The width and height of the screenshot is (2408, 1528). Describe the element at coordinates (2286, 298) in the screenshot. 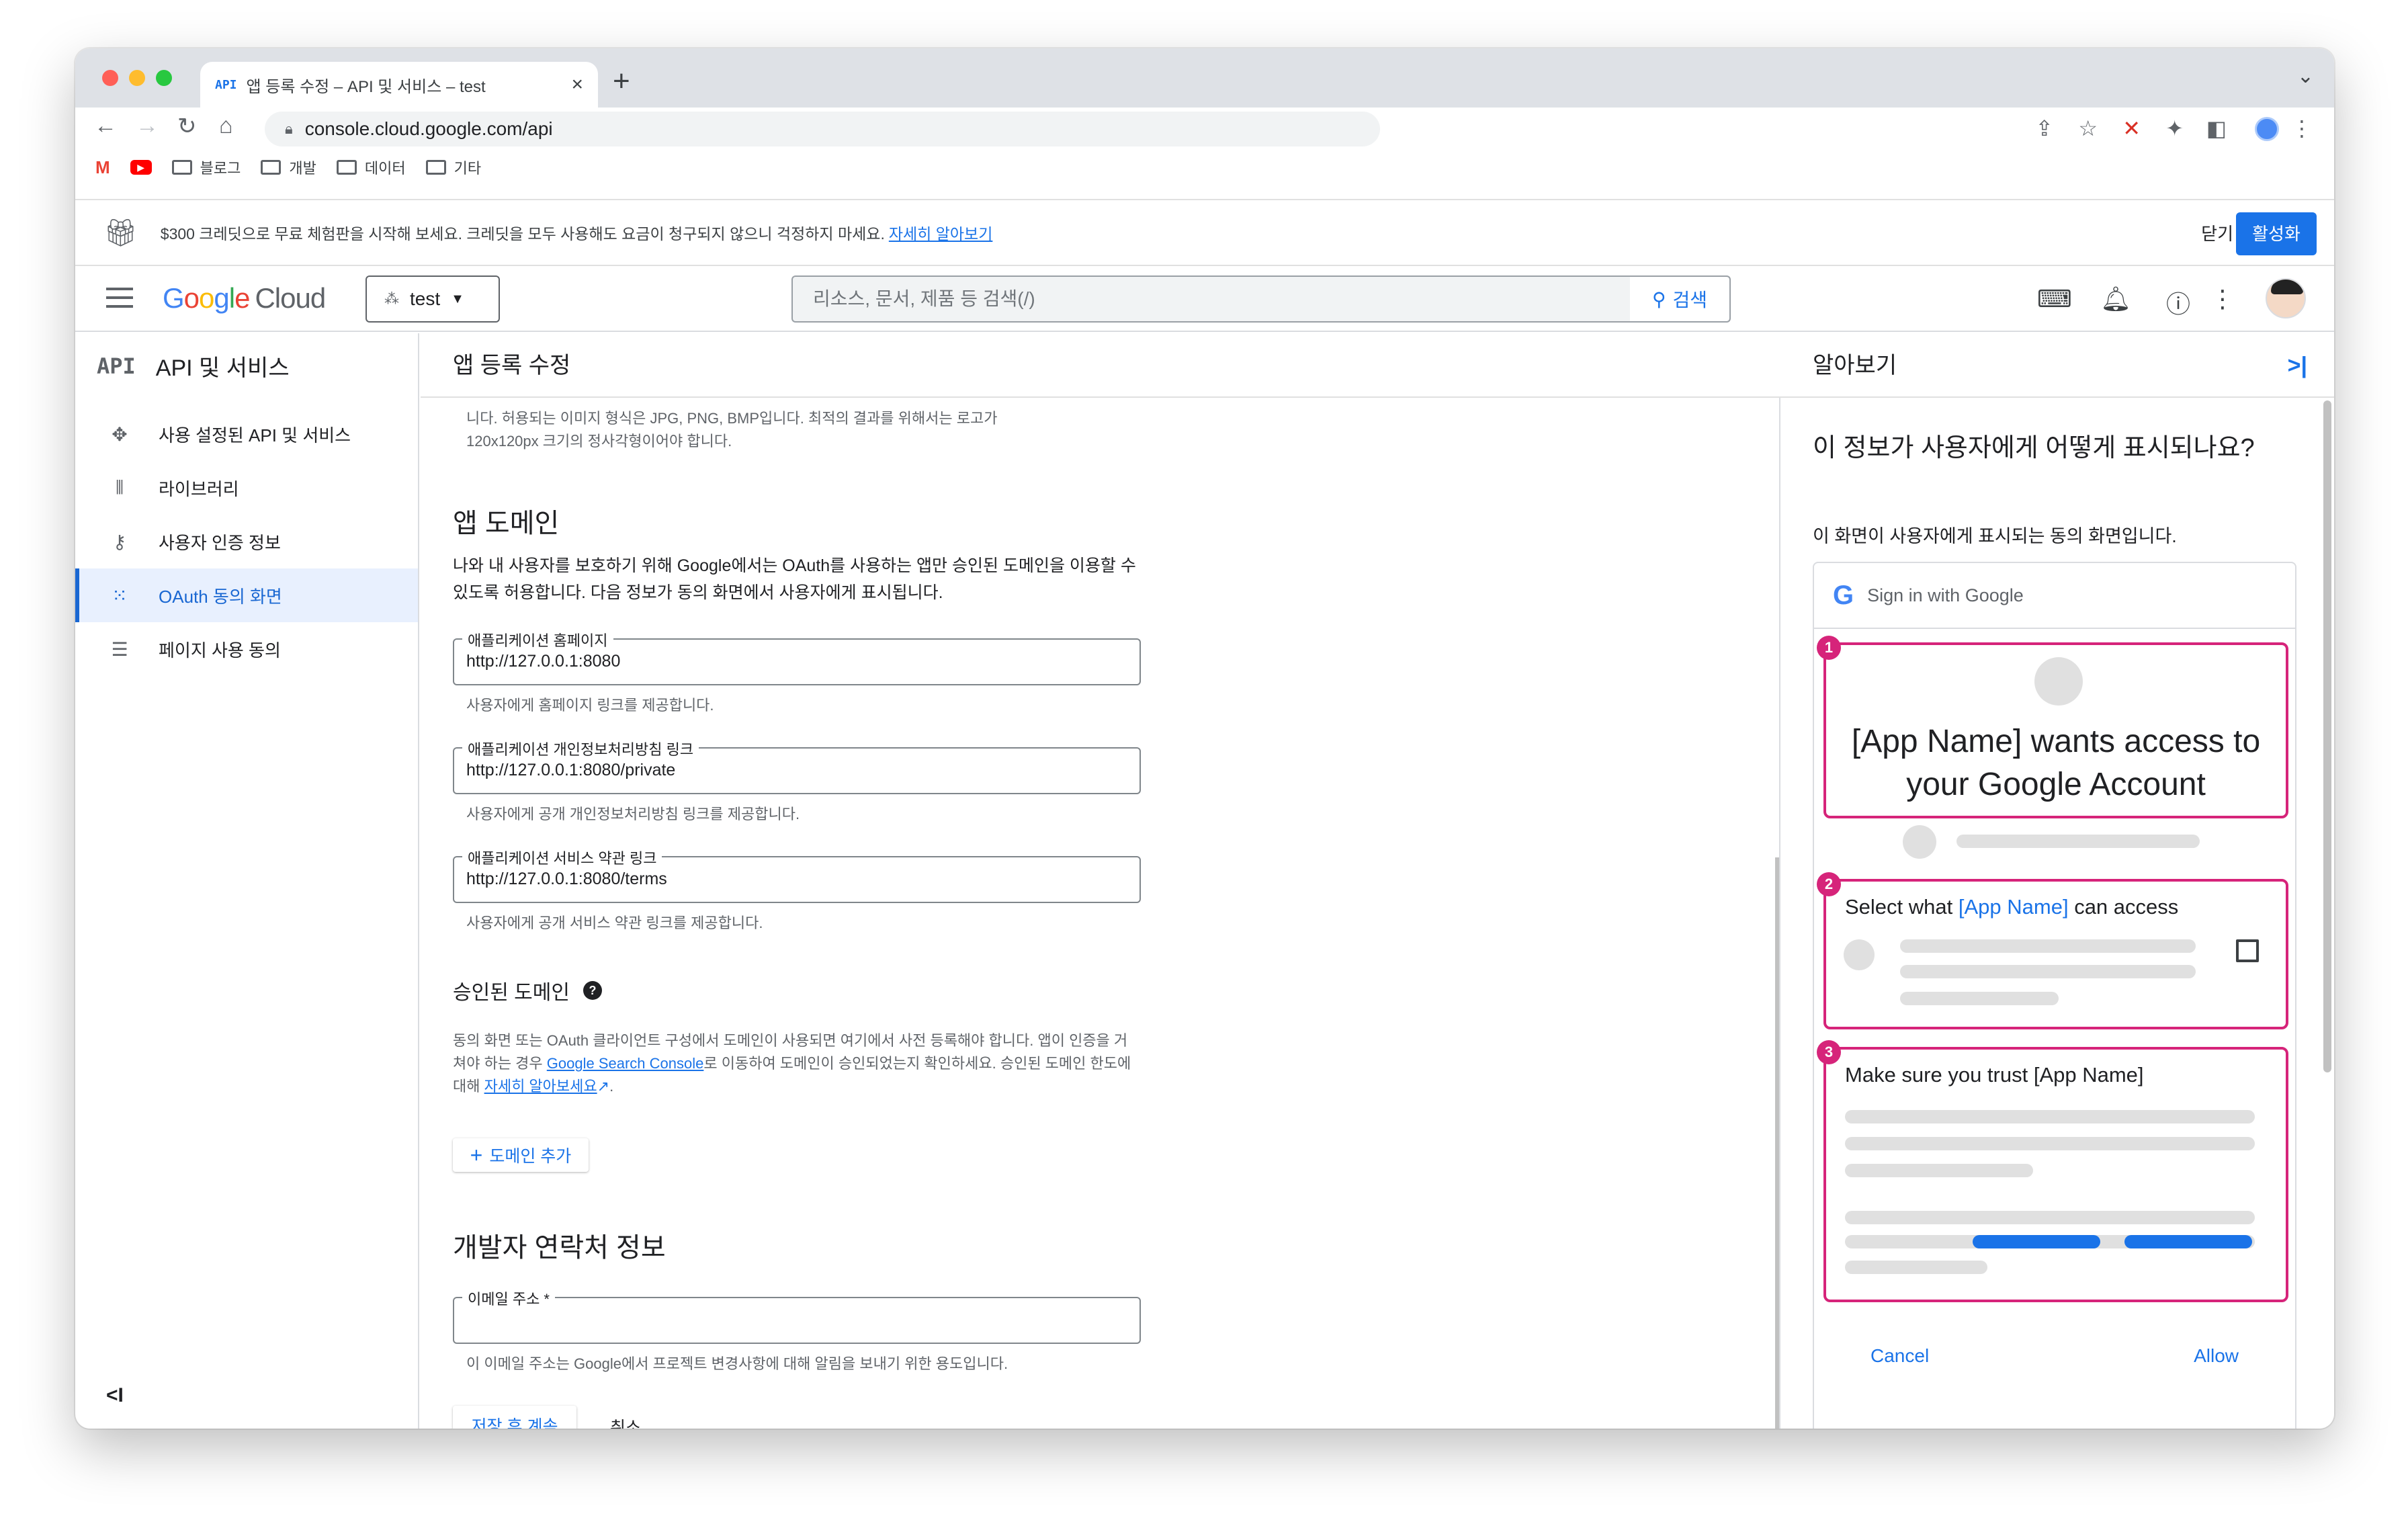

I see `account-avatar` at that location.